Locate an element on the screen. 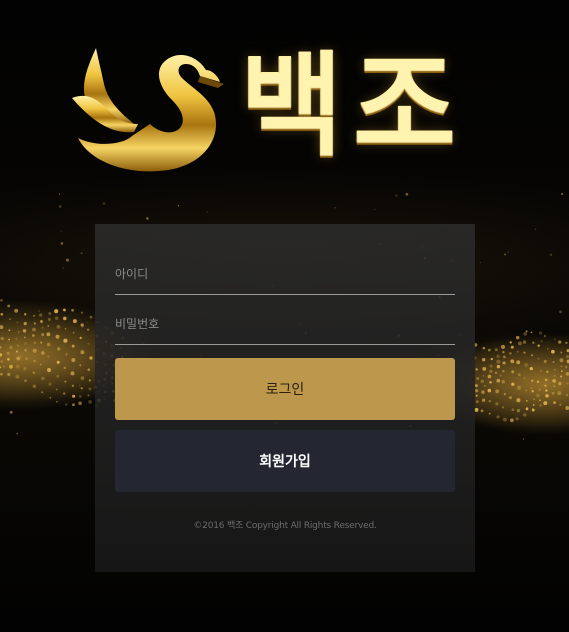 The width and height of the screenshot is (569, 632). copyright-text: ©2016 백조 Copyright All Rights Reserved. is located at coordinates (285, 526).